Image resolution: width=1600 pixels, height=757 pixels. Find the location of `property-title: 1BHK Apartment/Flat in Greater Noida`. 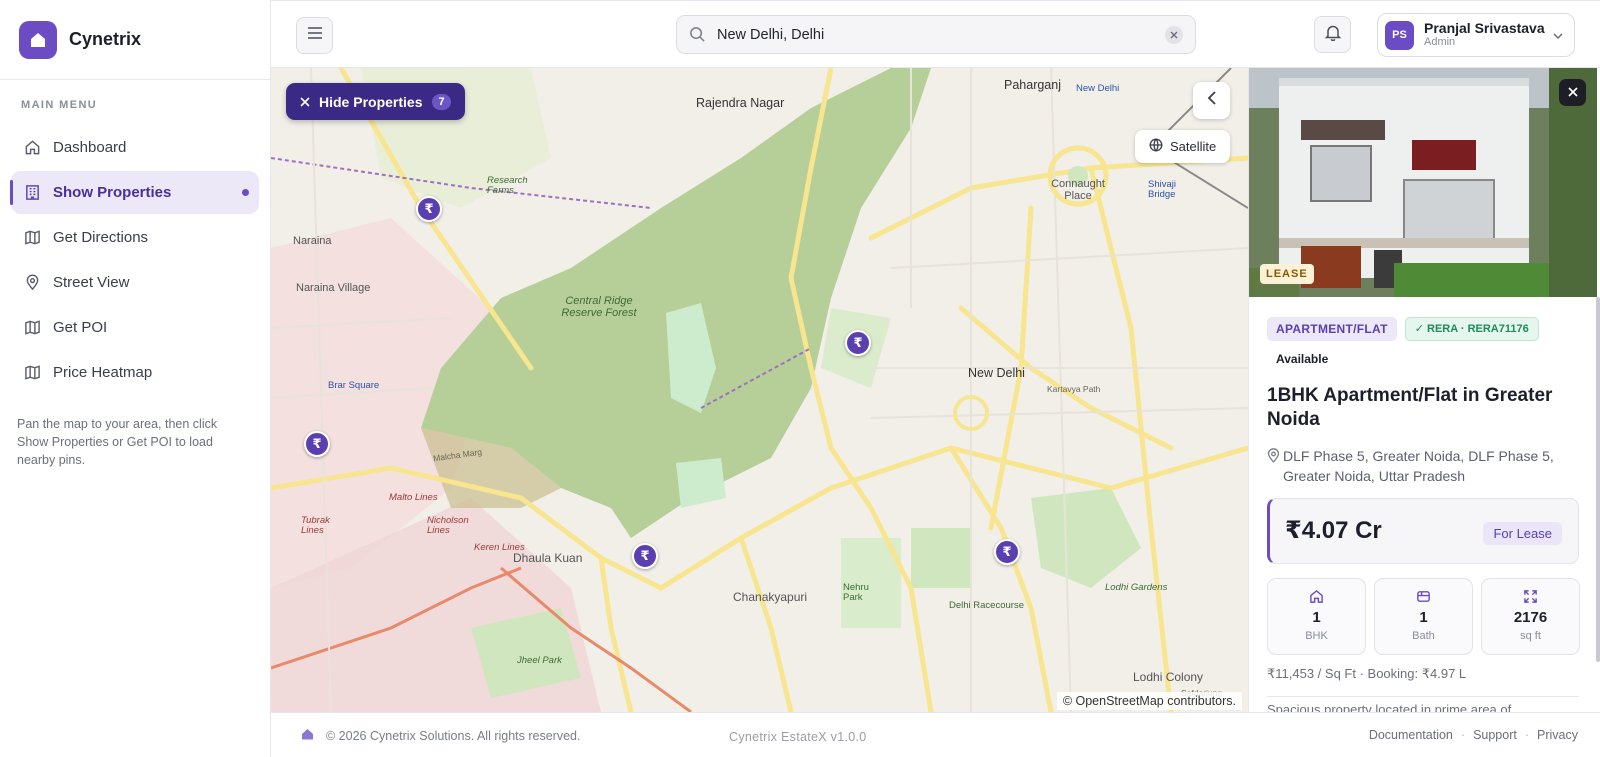

property-title: 1BHK Apartment/Flat in Greater Noida is located at coordinates (1410, 407).